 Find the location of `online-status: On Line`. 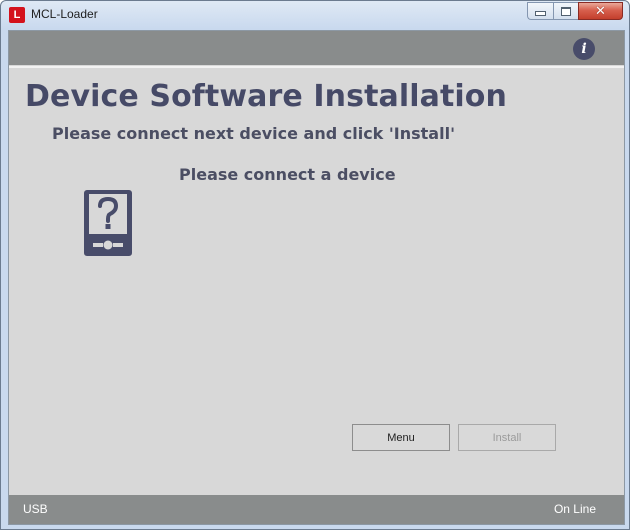

online-status: On Line is located at coordinates (574, 509).